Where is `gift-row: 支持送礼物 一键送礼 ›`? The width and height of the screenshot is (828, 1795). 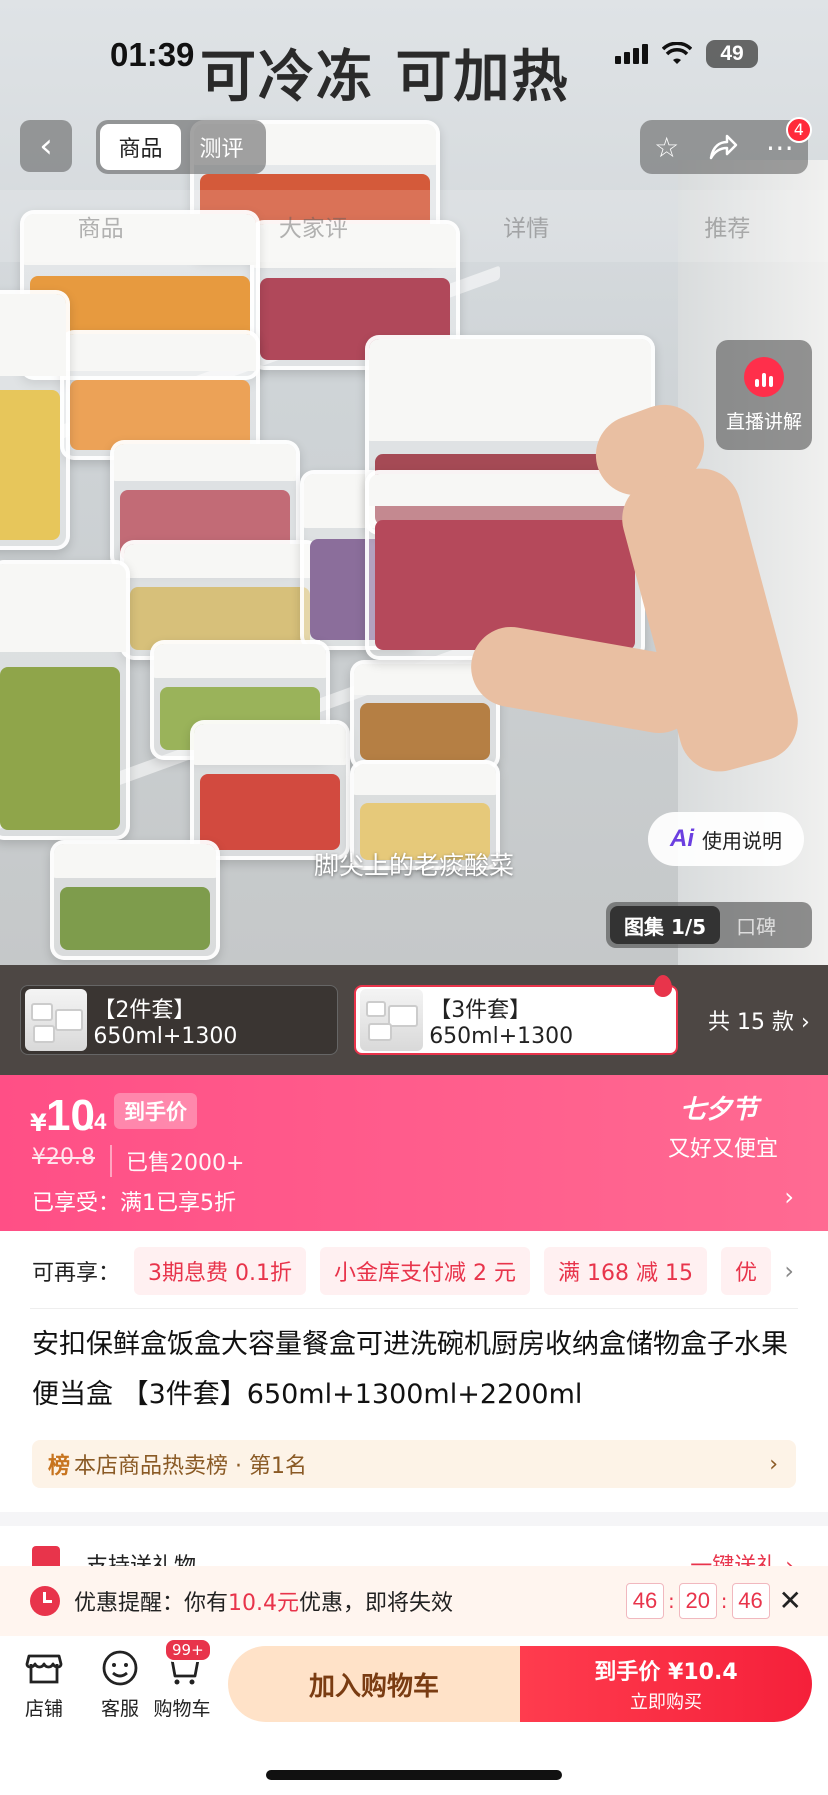
gift-row: 支持送礼物 一键送礼 › is located at coordinates (414, 1546).